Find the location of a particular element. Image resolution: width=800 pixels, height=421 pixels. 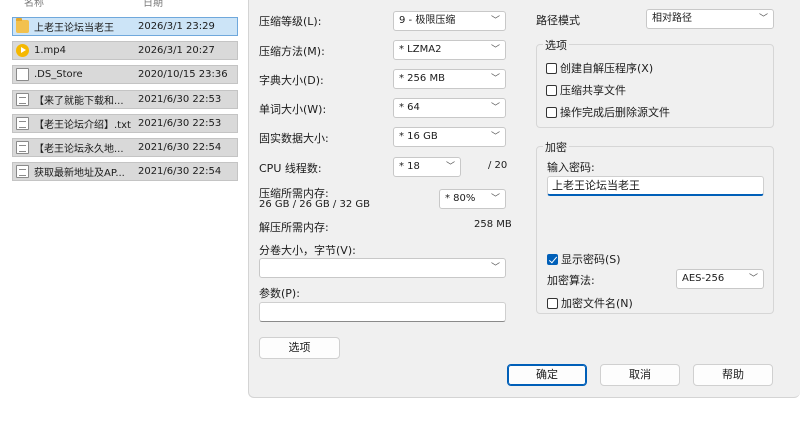

word-size-label: 单词大小(W): is located at coordinates (293, 109).